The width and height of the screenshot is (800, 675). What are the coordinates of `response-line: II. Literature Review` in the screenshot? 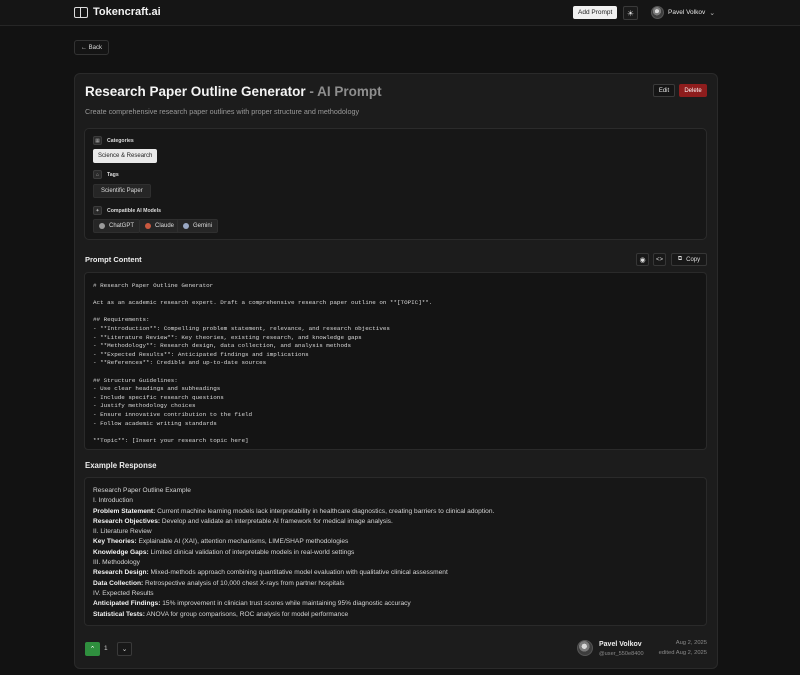 It's located at (122, 532).